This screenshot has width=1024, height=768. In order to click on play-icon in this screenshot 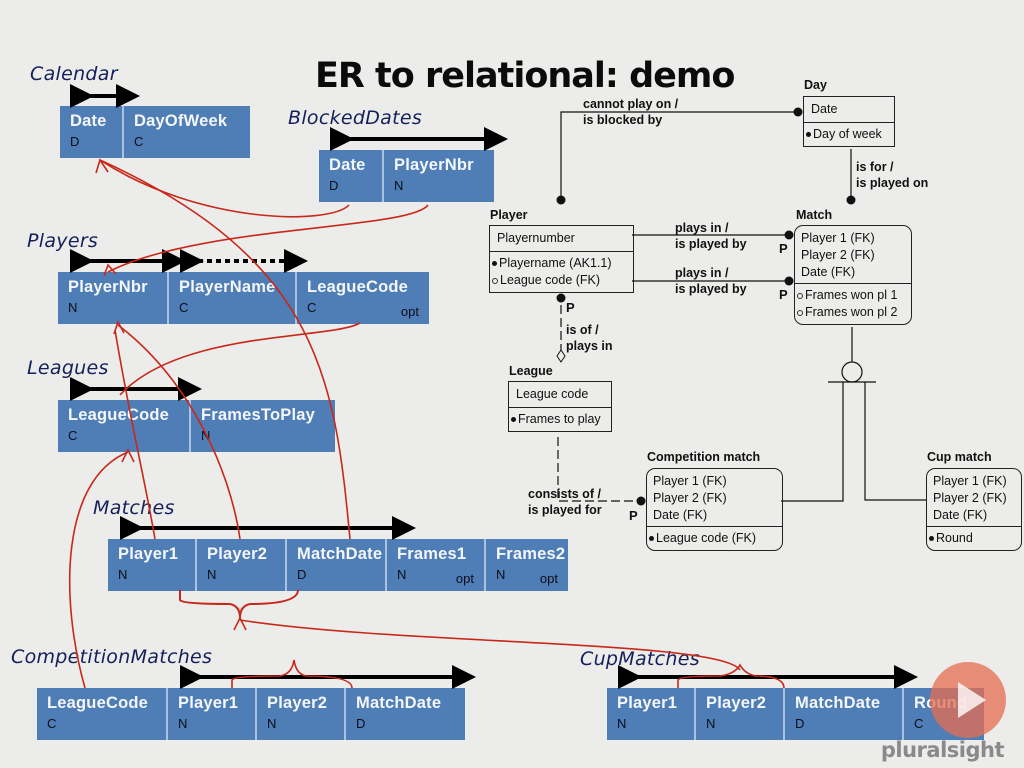, I will do `click(968, 700)`.